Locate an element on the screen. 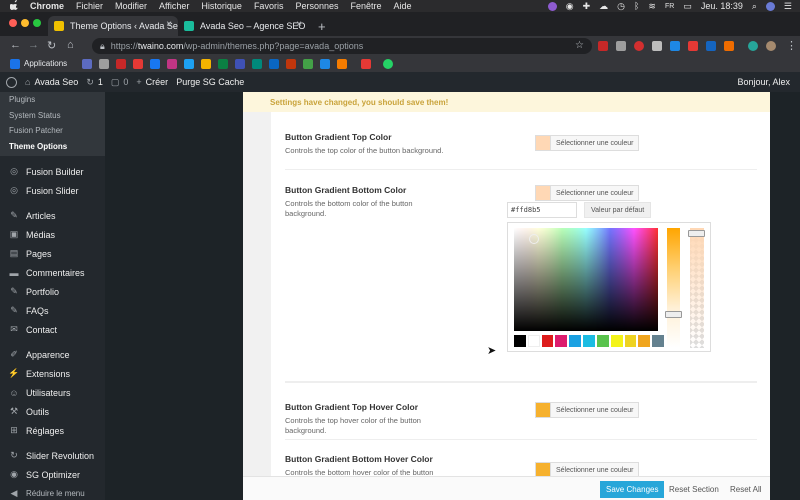 Image resolution: width=800 pixels, height=500 pixels. forward-icon: → is located at coordinates (33, 45).